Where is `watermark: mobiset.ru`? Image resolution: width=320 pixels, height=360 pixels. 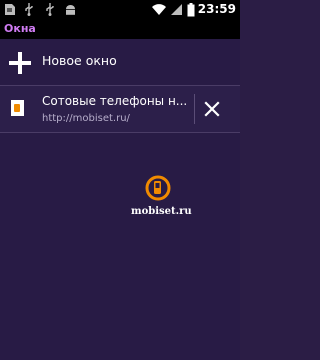 watermark: mobiset.ru is located at coordinates (171, 199).